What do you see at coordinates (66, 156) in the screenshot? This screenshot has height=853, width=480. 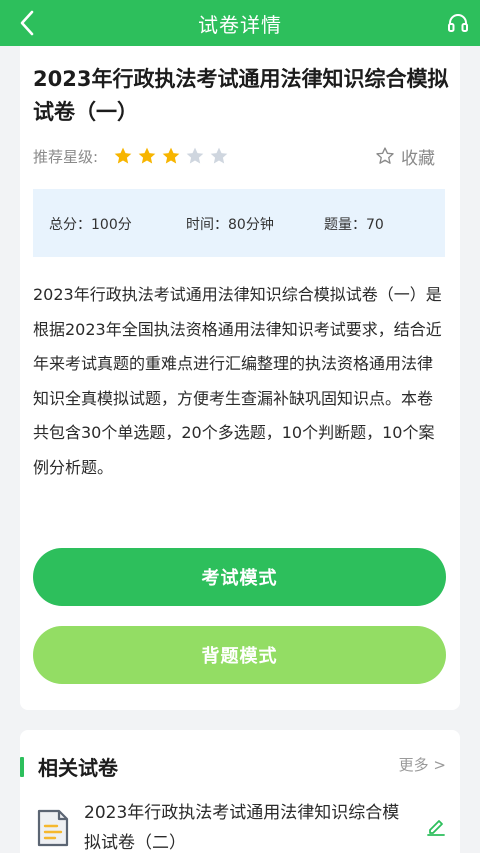 I see `rating-label: 推荐星级:` at bounding box center [66, 156].